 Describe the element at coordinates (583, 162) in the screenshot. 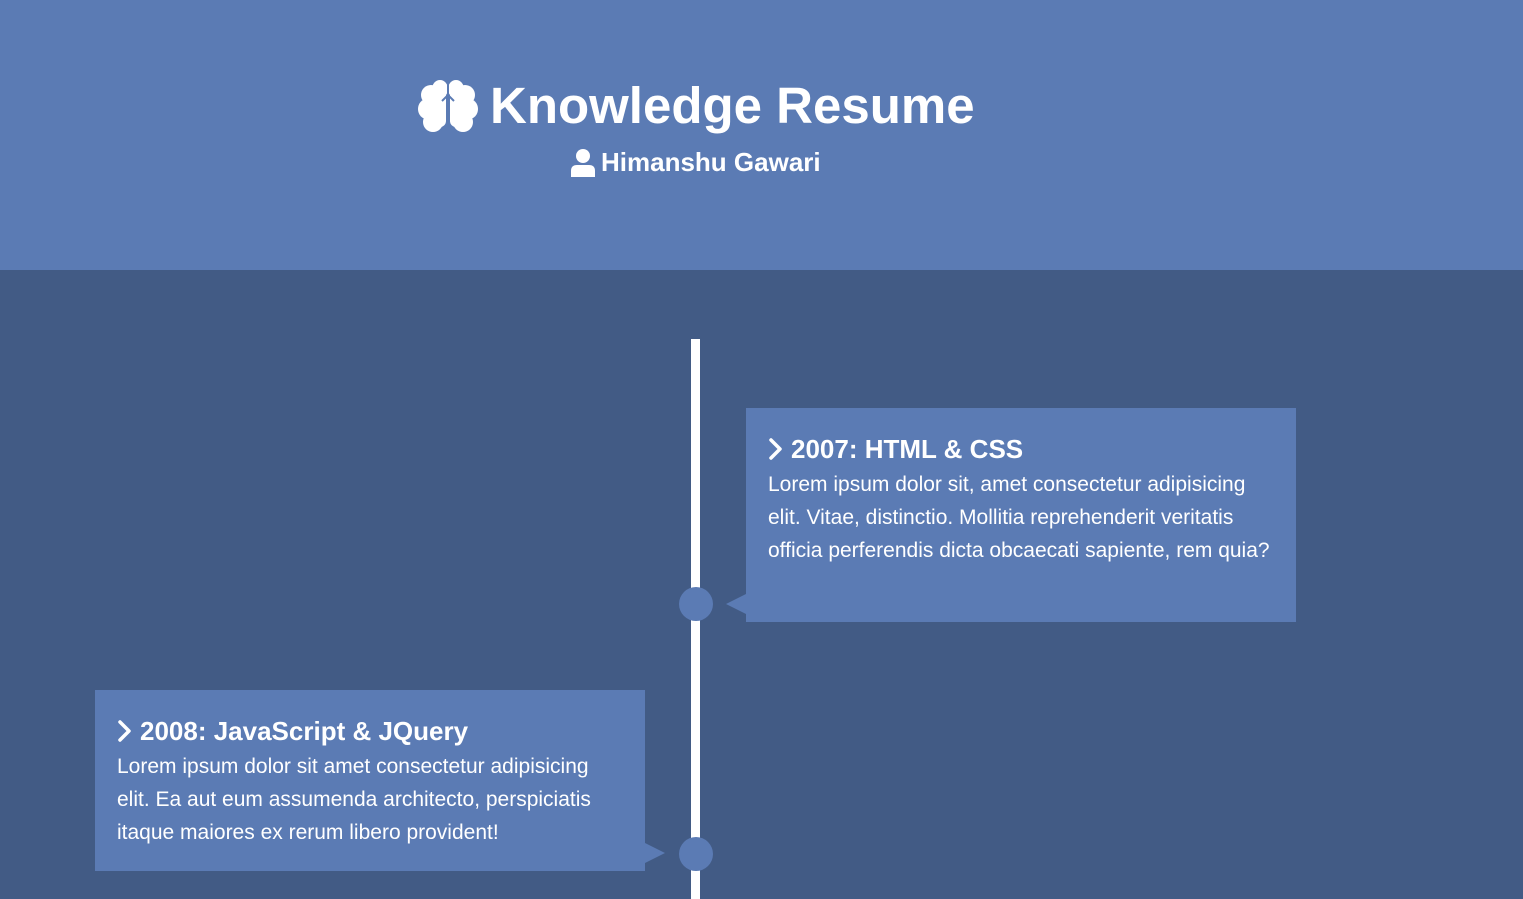

I see `user-icon` at that location.